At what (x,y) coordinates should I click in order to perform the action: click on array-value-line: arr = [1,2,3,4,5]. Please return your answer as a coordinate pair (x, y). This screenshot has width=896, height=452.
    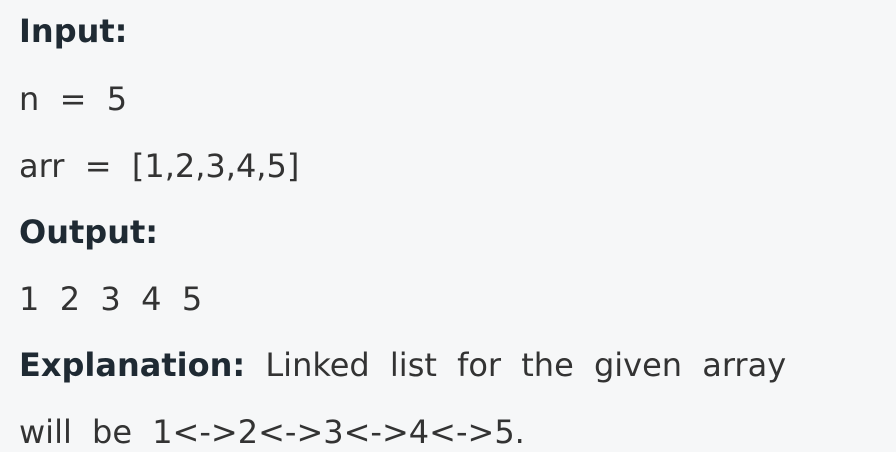
    Looking at the image, I should click on (159, 166).